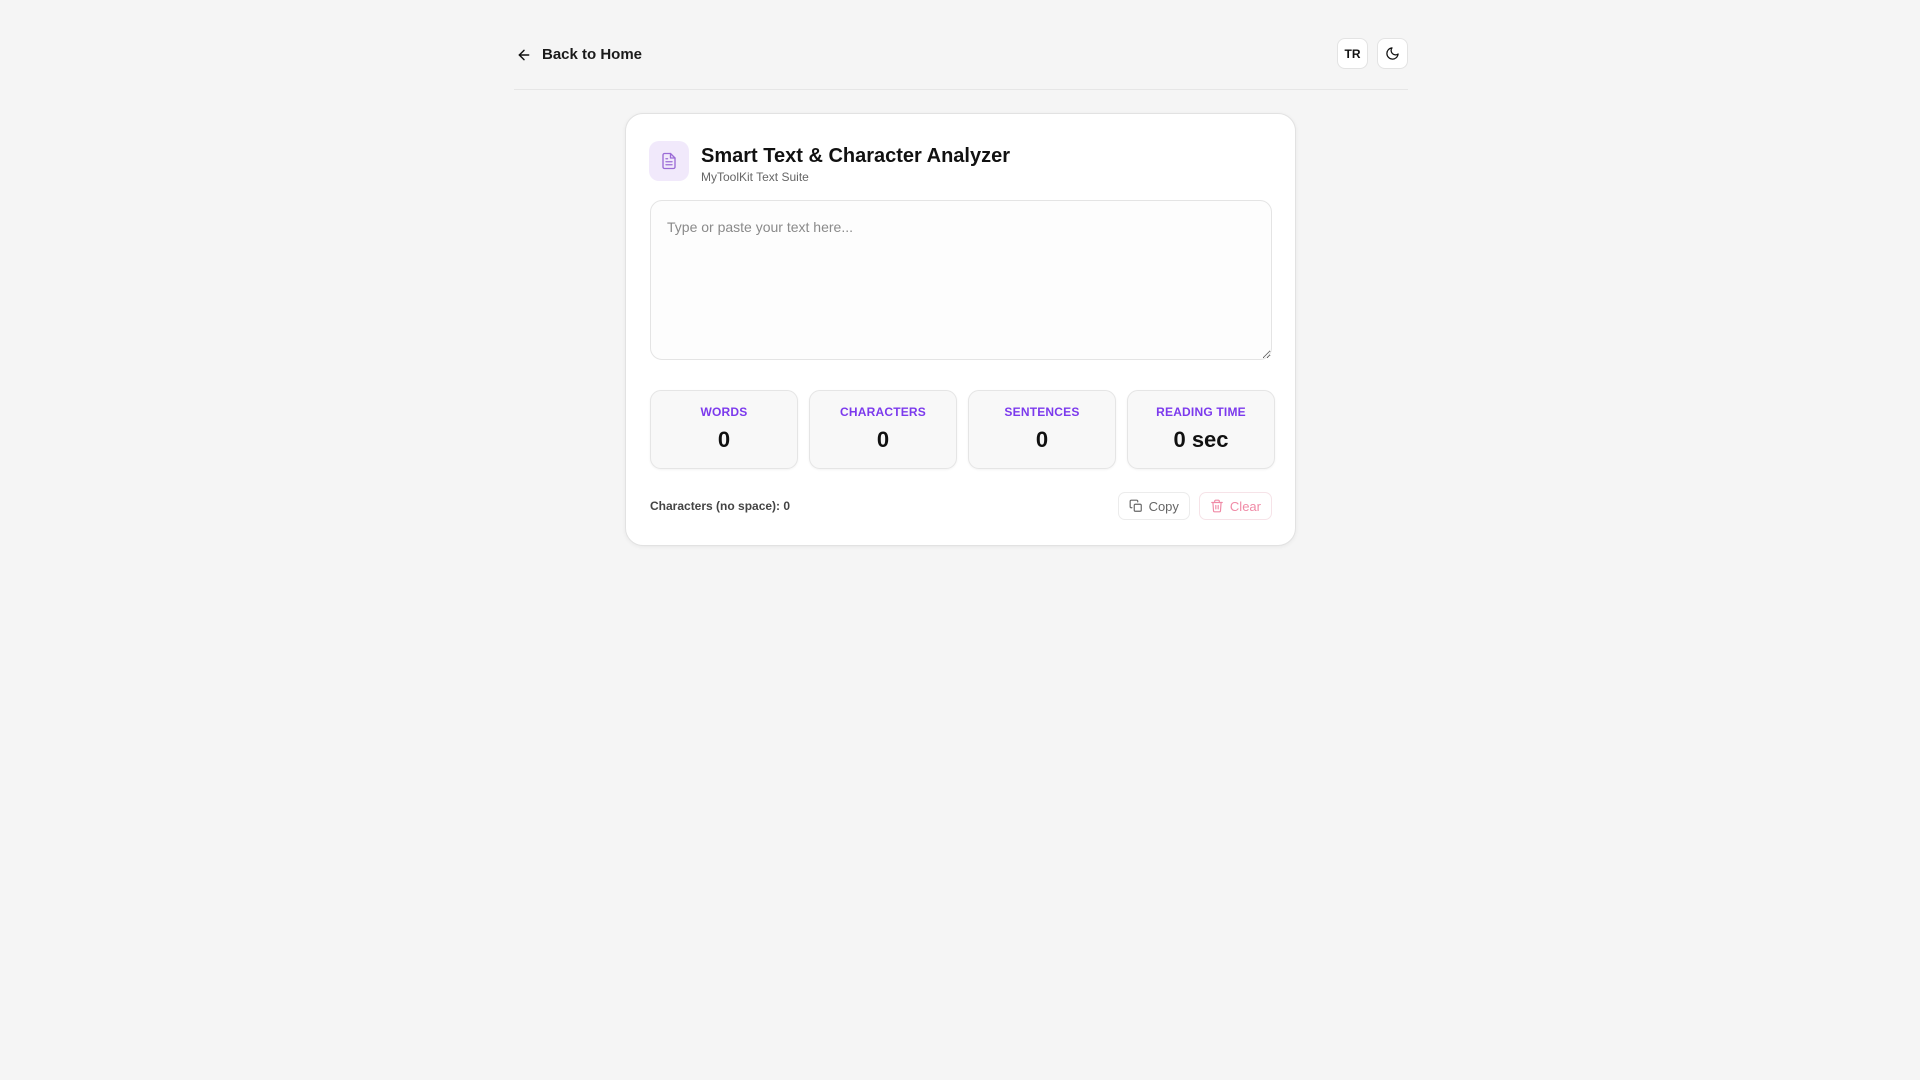 This screenshot has height=1080, width=1920. Describe the element at coordinates (961, 506) in the screenshot. I see `card-footer: Characters (no space): 0 Copy Clear` at that location.